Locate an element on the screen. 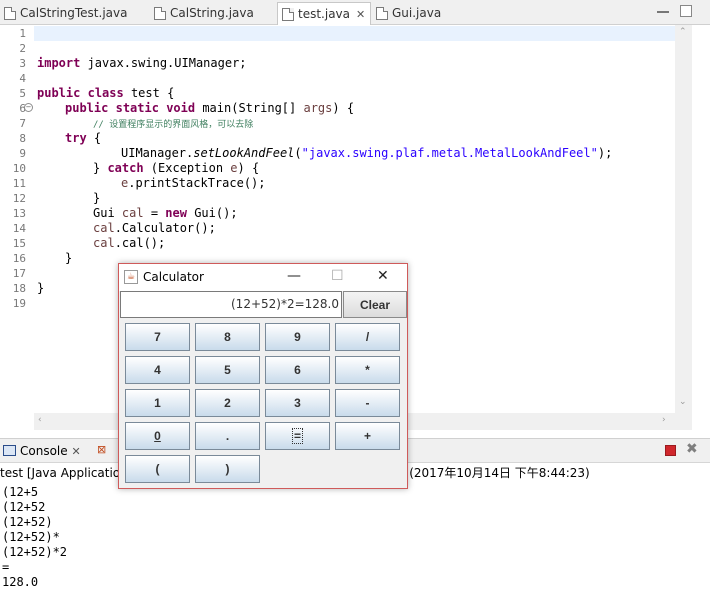  line-number: 15 is located at coordinates (19, 243).